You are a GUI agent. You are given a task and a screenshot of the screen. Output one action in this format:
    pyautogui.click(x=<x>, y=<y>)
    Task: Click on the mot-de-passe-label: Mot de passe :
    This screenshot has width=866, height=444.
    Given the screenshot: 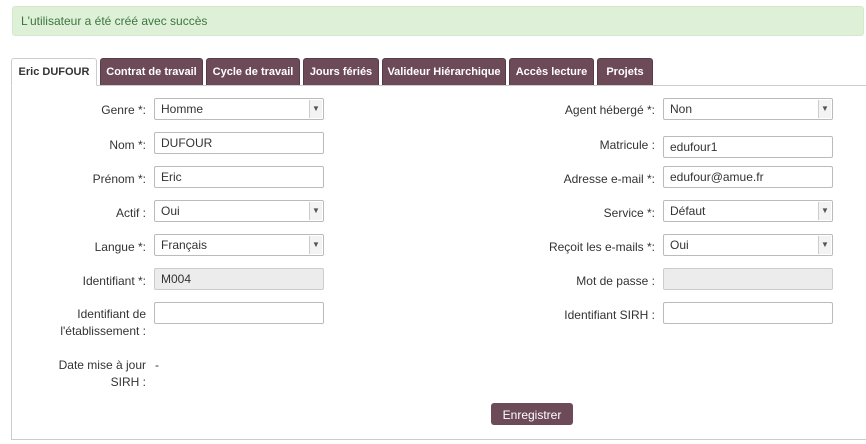 What is the action you would take?
    pyautogui.click(x=615, y=281)
    